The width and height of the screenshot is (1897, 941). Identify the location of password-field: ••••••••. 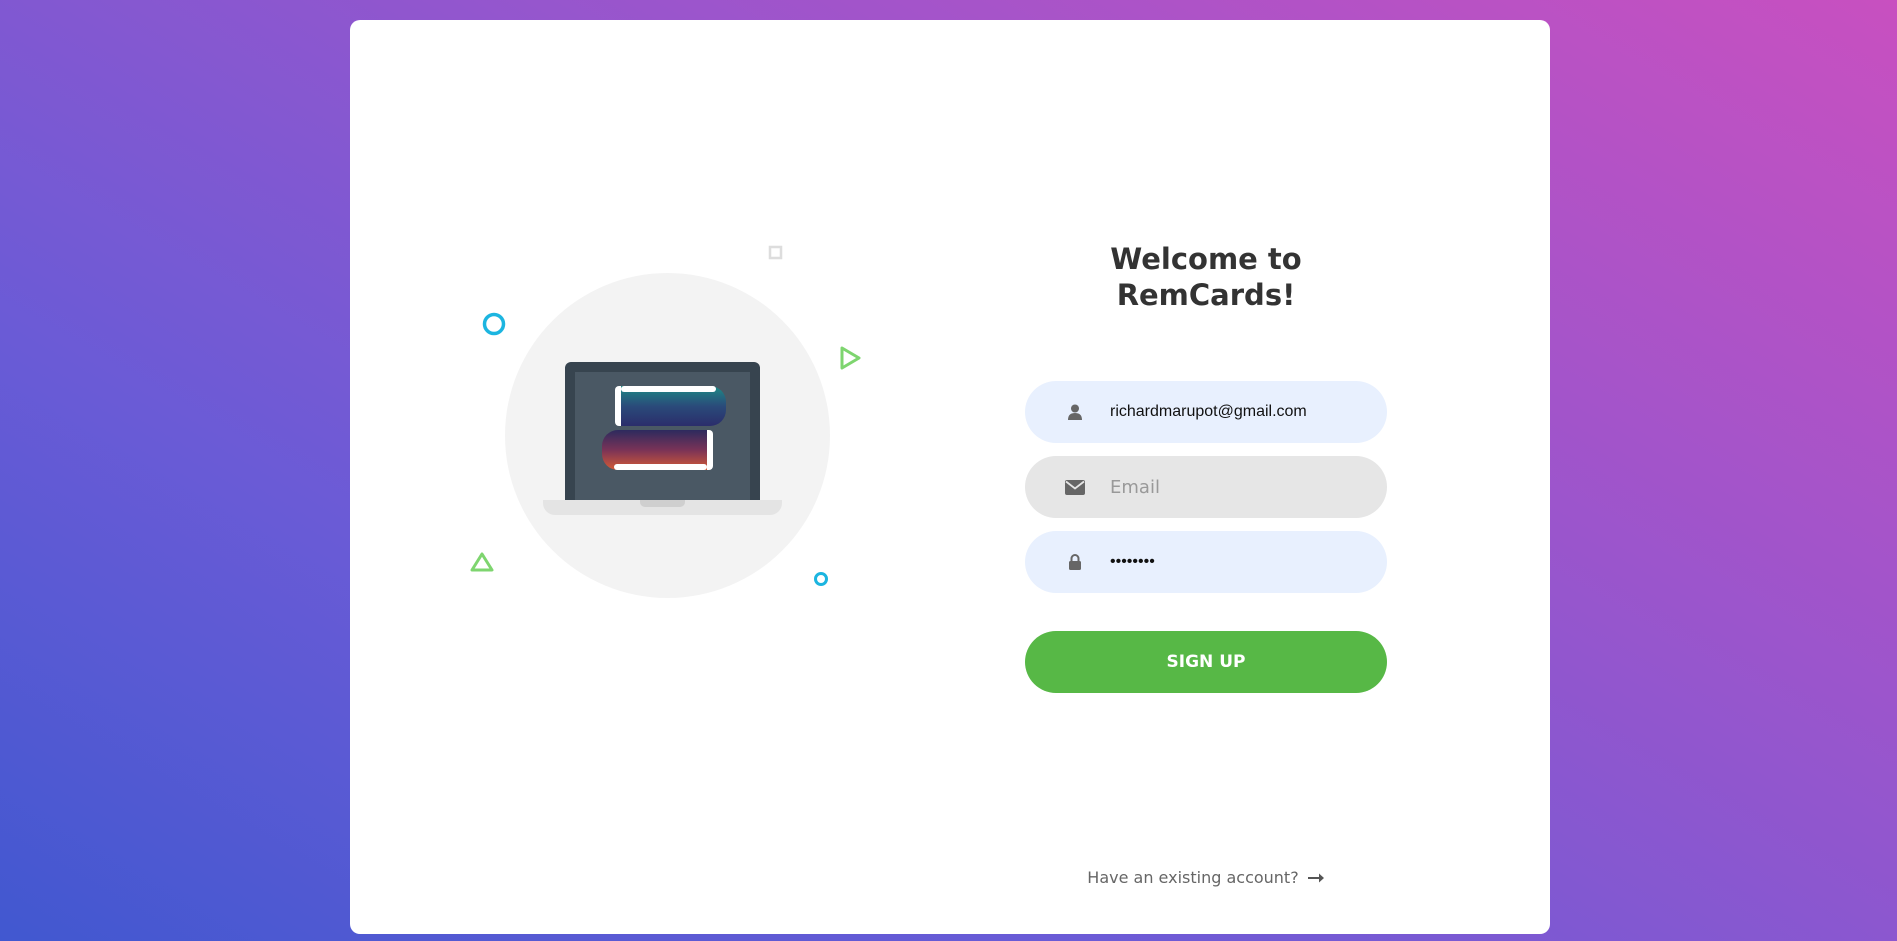
(1206, 562).